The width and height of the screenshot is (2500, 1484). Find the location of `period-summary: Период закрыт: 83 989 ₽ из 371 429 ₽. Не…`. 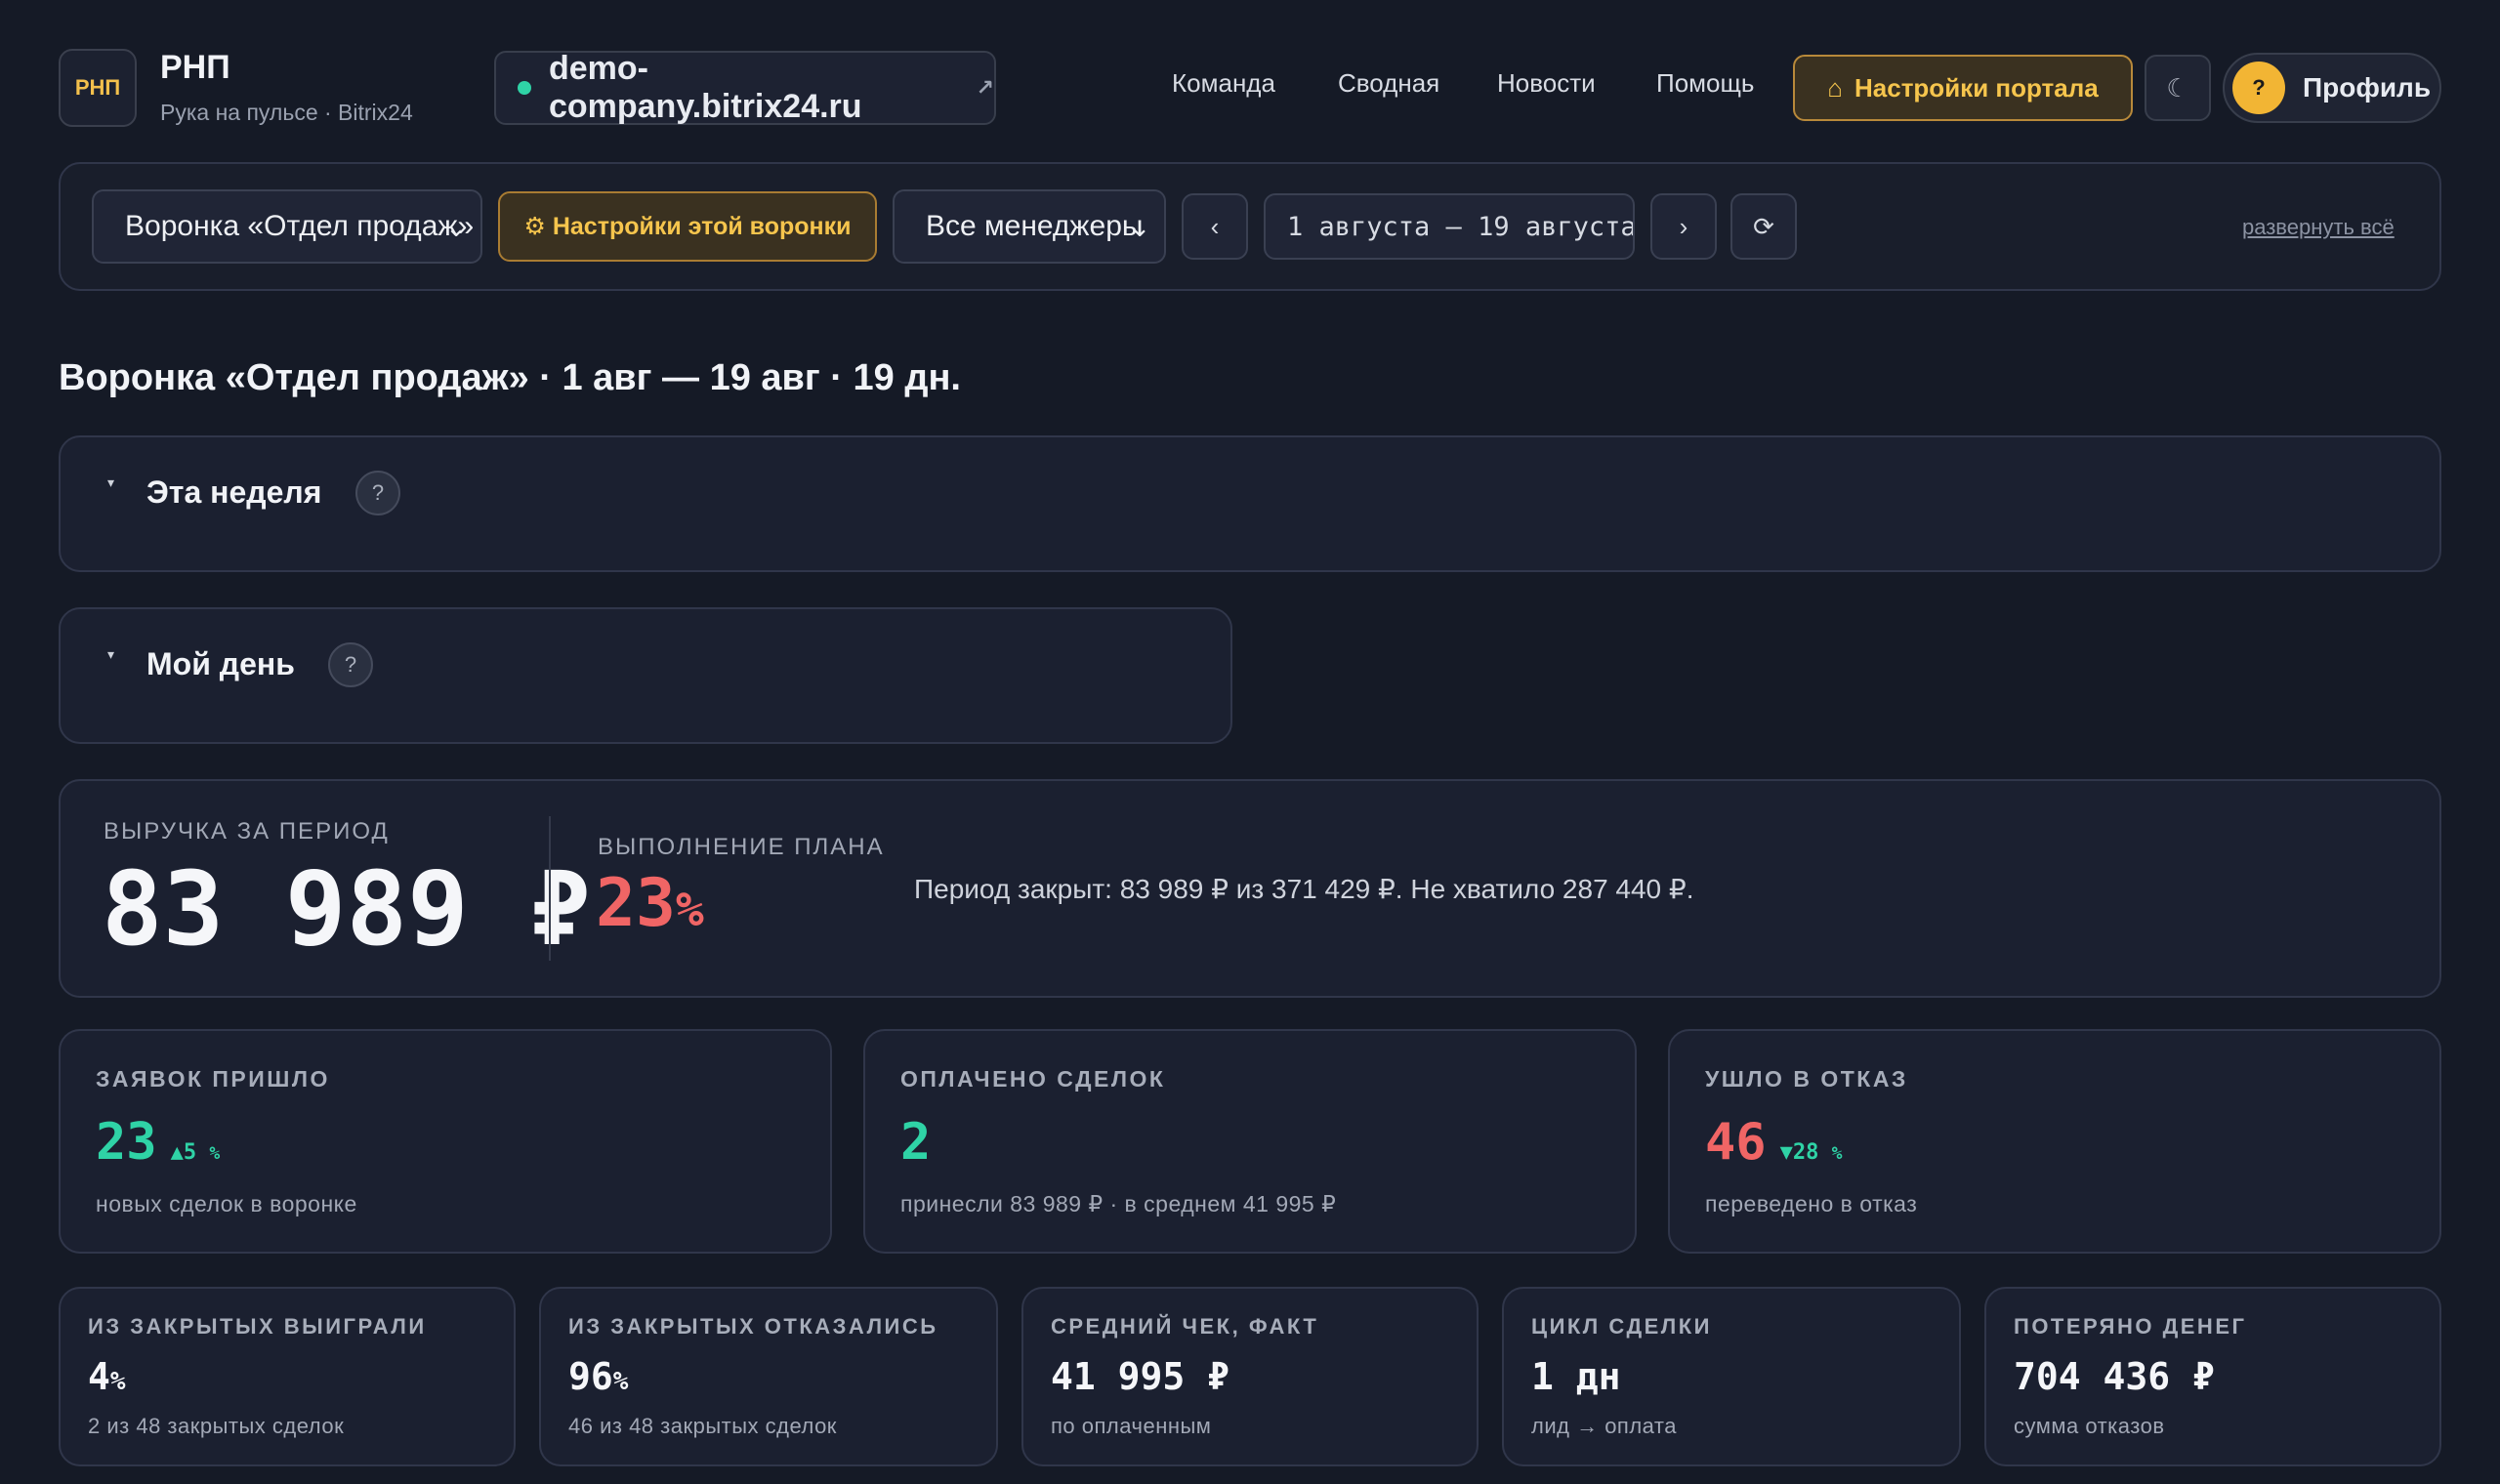

period-summary: Период закрыт: 83 989 ₽ из 371 429 ₽. Не… is located at coordinates (1304, 889).